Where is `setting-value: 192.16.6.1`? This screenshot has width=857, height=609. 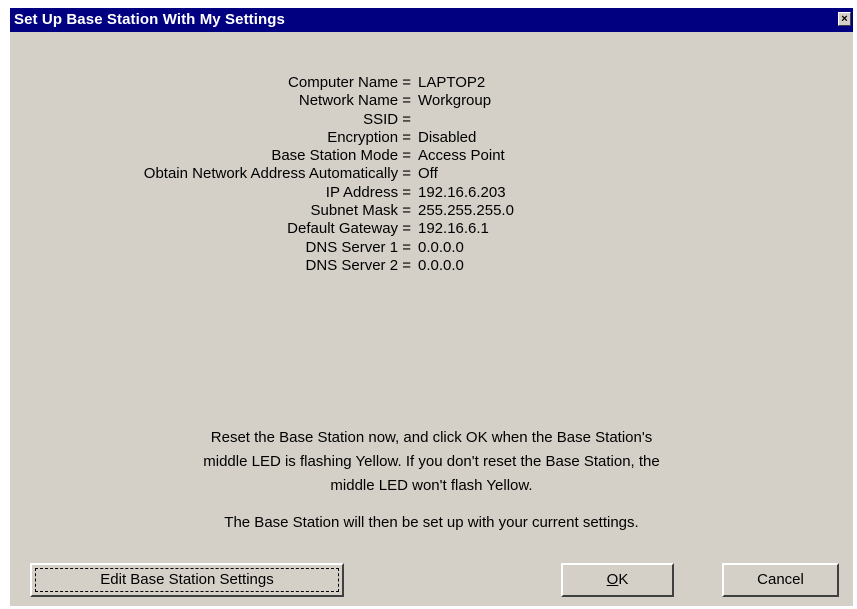
setting-value: 192.16.6.1 is located at coordinates (453, 229).